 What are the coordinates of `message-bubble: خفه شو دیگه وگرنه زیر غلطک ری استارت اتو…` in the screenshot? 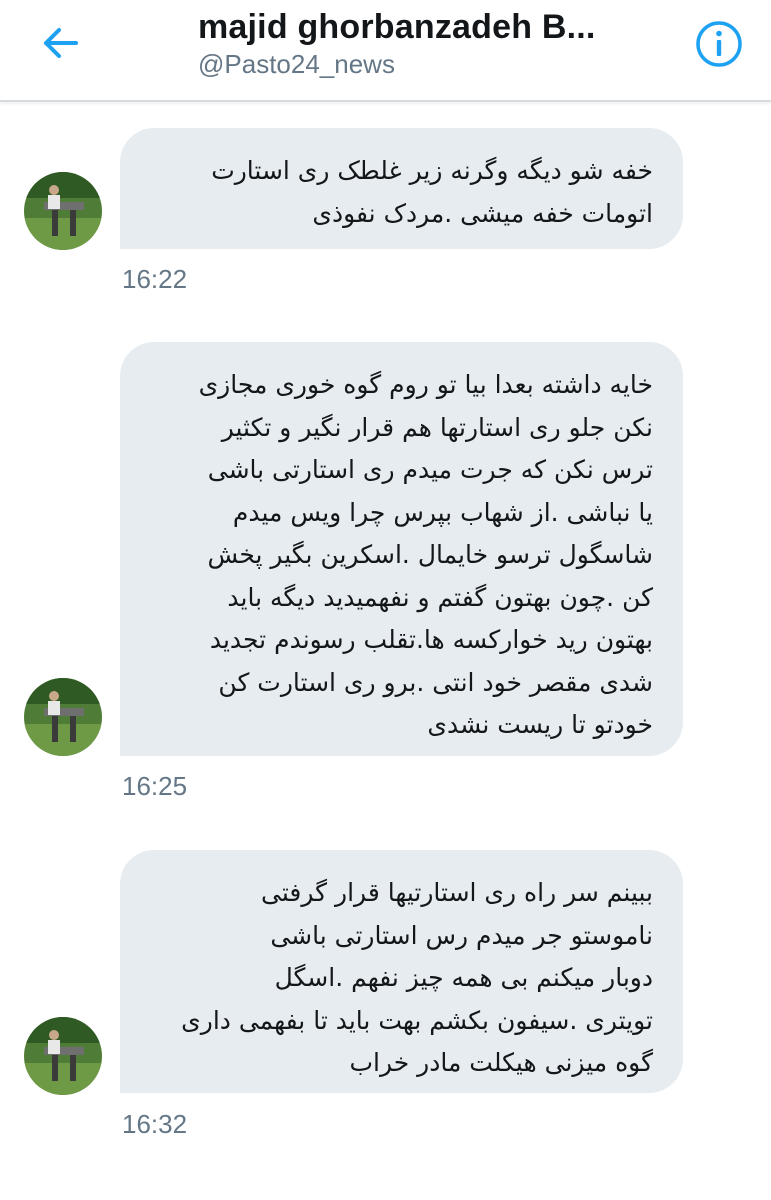 It's located at (401, 188).